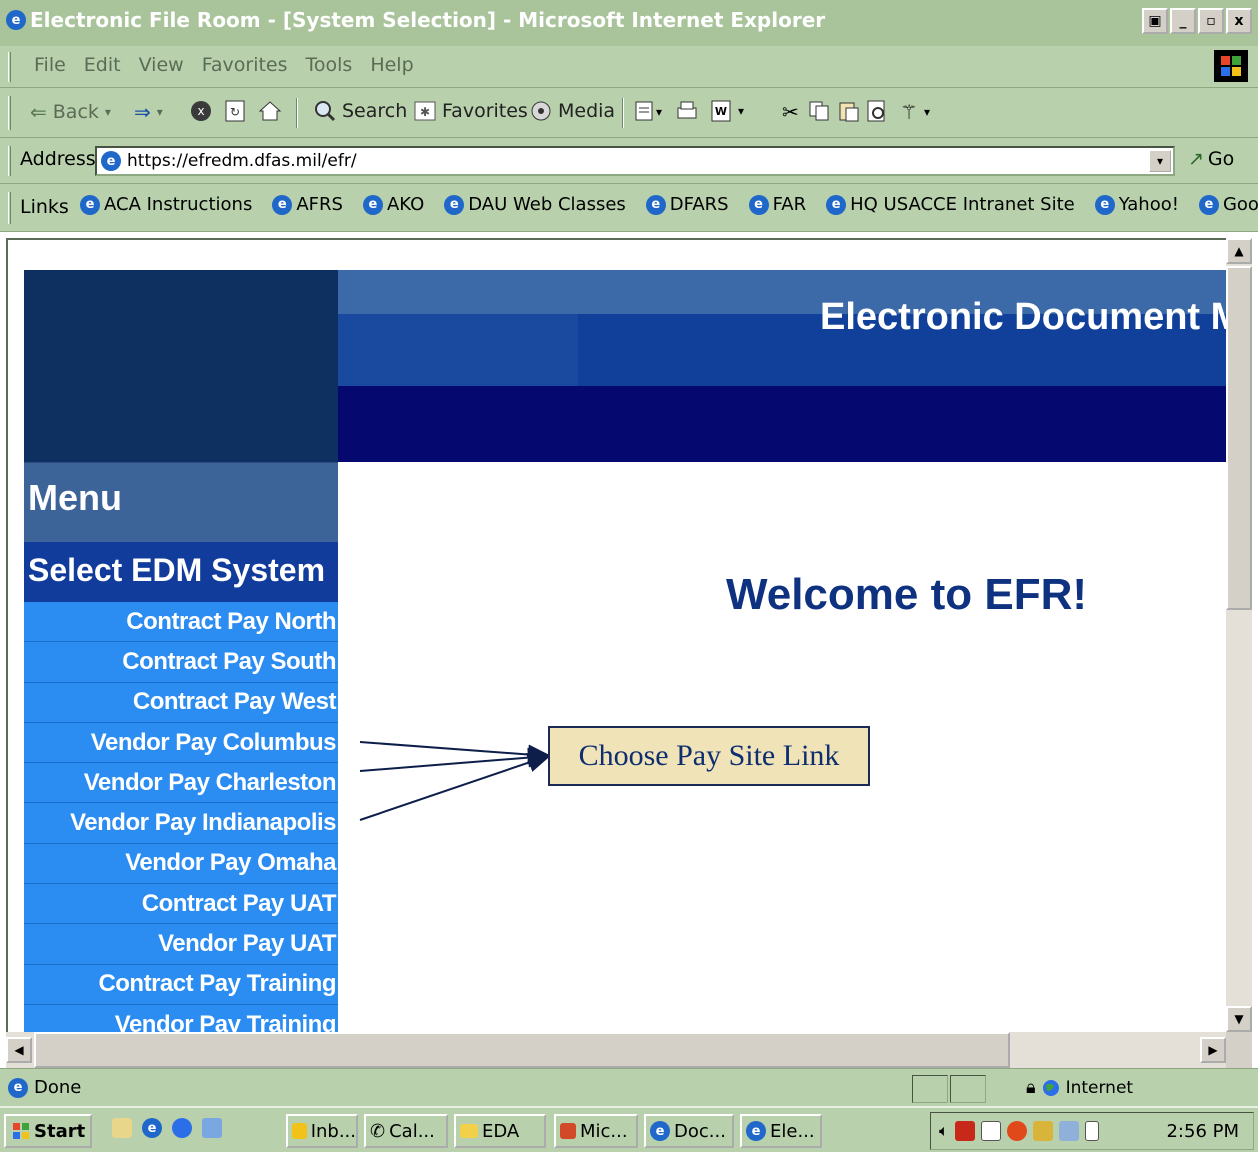  I want to click on lock-icon: 🔒︎, so click(1031, 1087).